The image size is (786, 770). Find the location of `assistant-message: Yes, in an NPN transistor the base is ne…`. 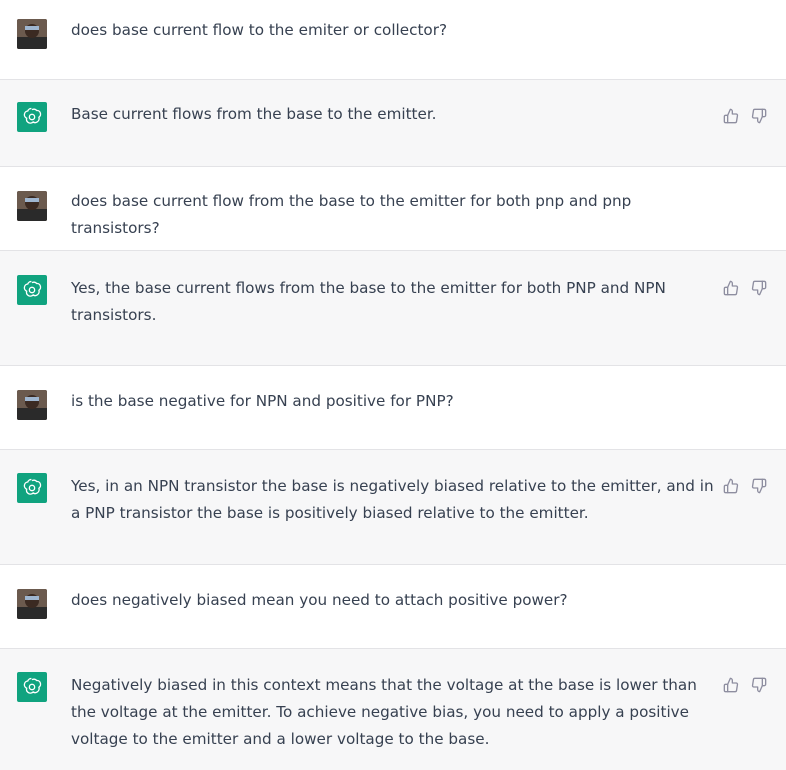

assistant-message: Yes, in an NPN transistor the base is ne… is located at coordinates (393, 507).